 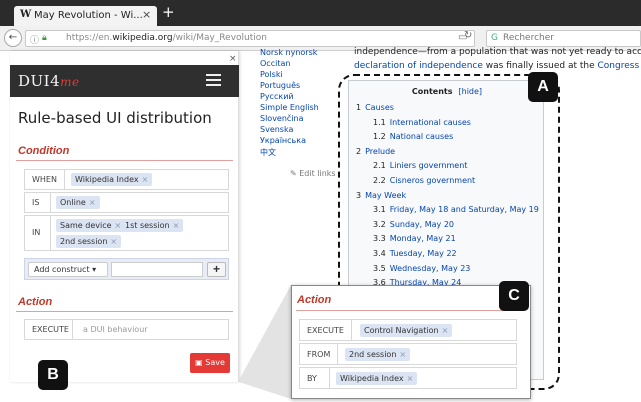 I want to click on zoom-by-label: BY, so click(x=315, y=378).